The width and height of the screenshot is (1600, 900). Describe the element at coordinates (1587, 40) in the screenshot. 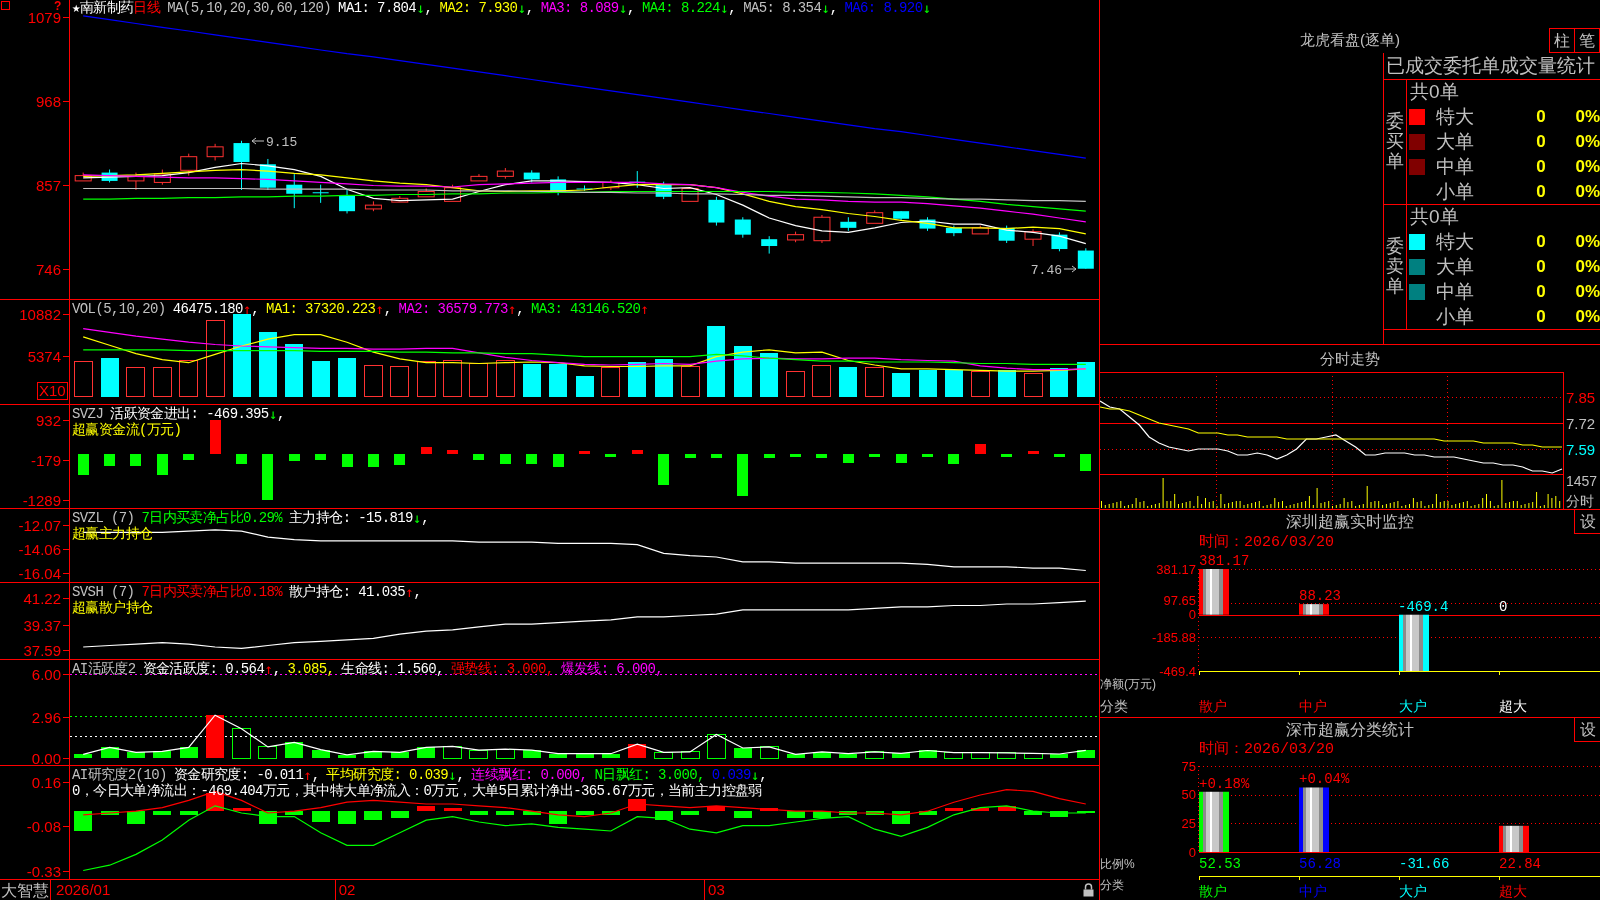

I see `view-toggle-button: 笔` at that location.